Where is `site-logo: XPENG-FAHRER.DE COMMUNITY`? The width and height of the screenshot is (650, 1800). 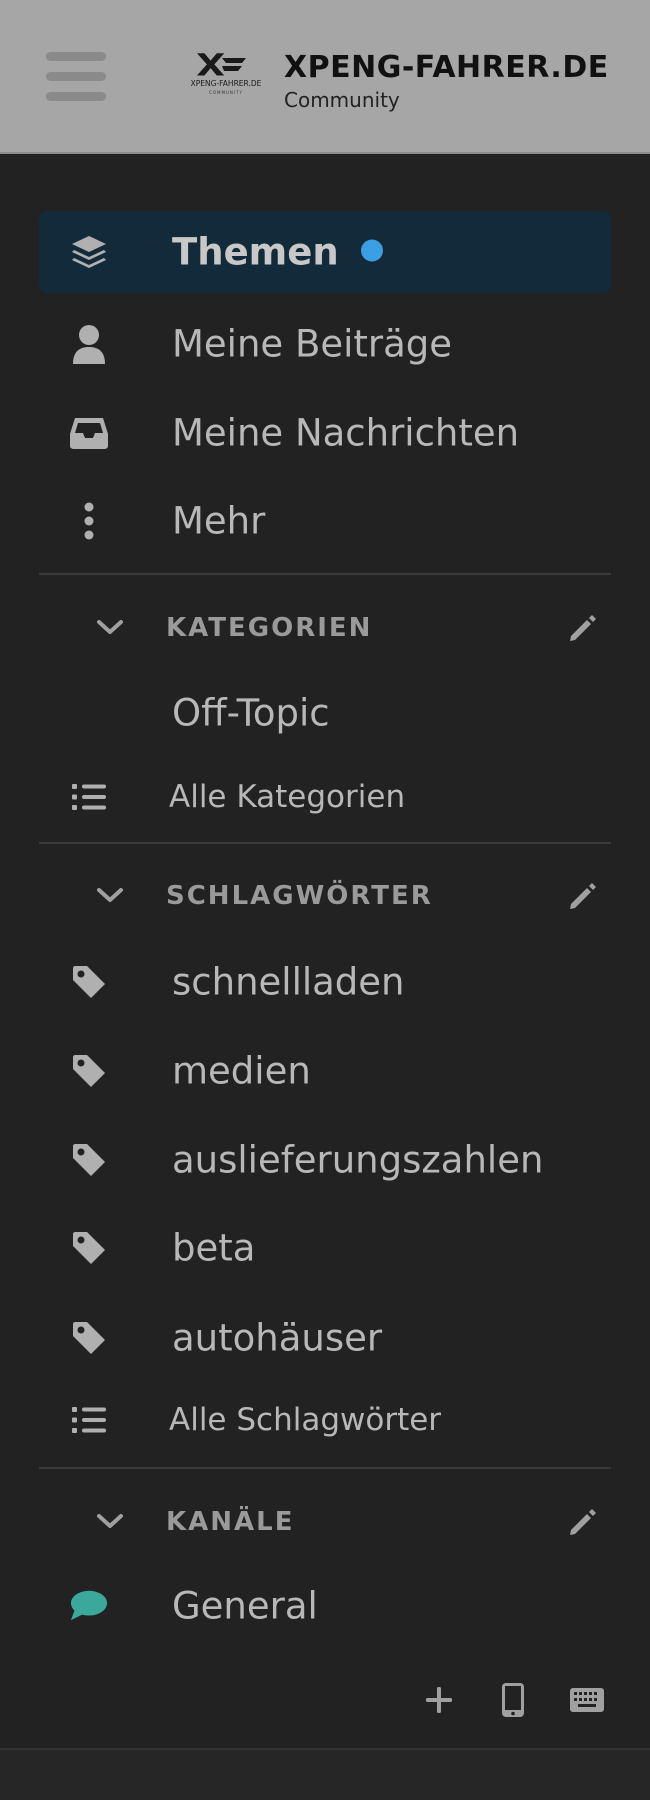 site-logo: XPENG-FAHRER.DE COMMUNITY is located at coordinates (226, 75).